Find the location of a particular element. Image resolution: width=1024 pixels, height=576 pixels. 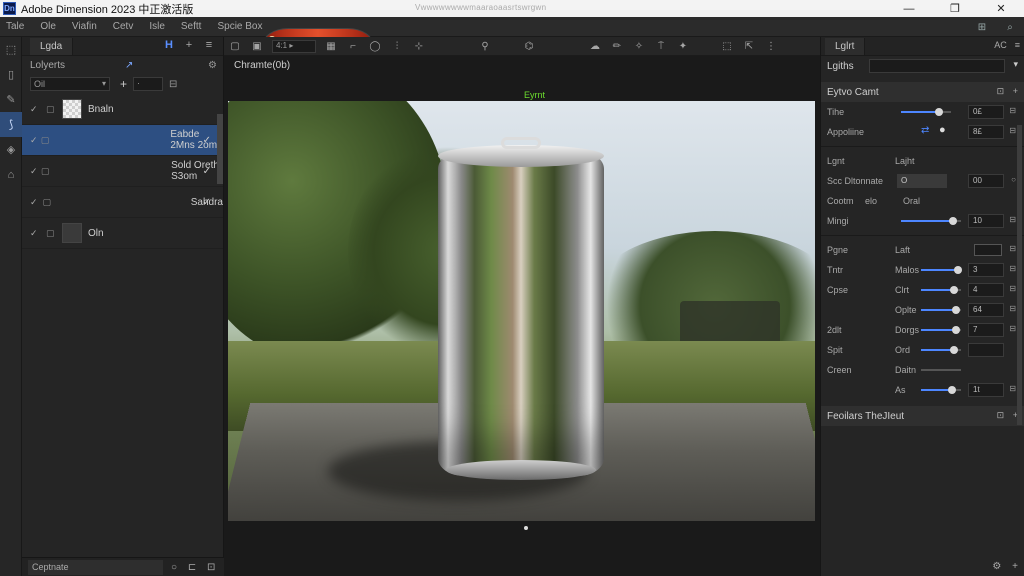

export-icon: ⬚ is located at coordinates (727, 46).